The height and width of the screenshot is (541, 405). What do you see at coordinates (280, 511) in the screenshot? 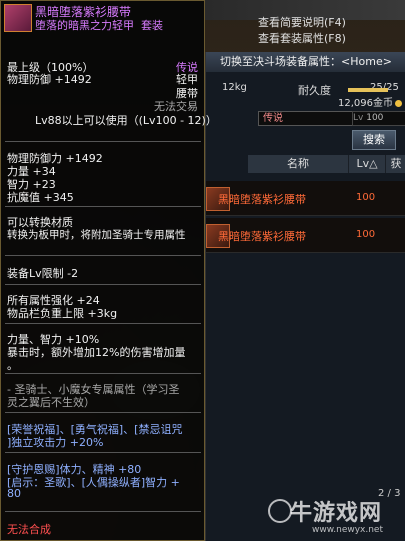
I see `watermark-logo-icon` at bounding box center [280, 511].